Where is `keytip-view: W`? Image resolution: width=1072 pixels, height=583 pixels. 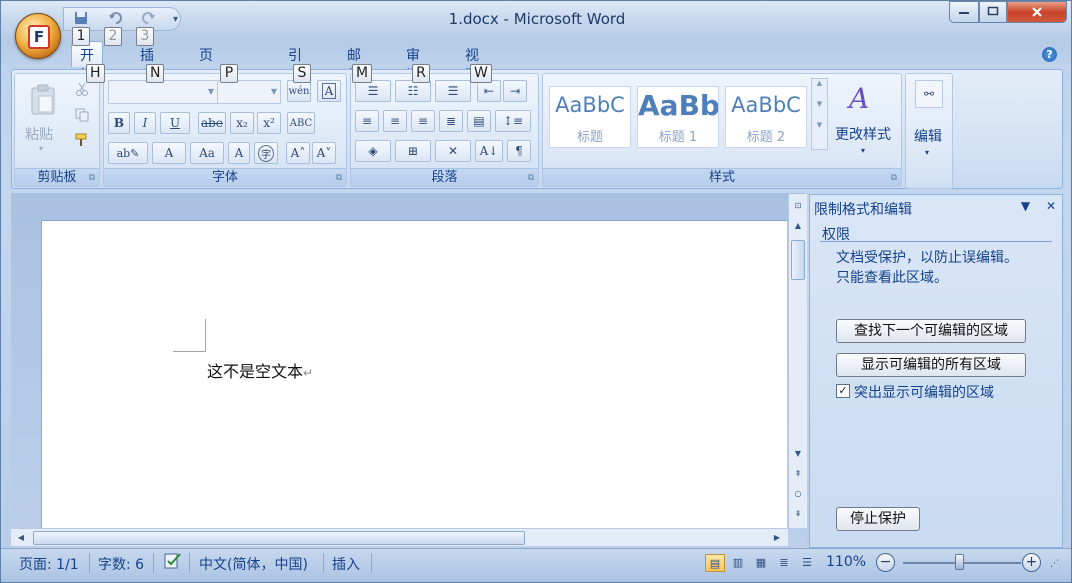 keytip-view: W is located at coordinates (481, 73).